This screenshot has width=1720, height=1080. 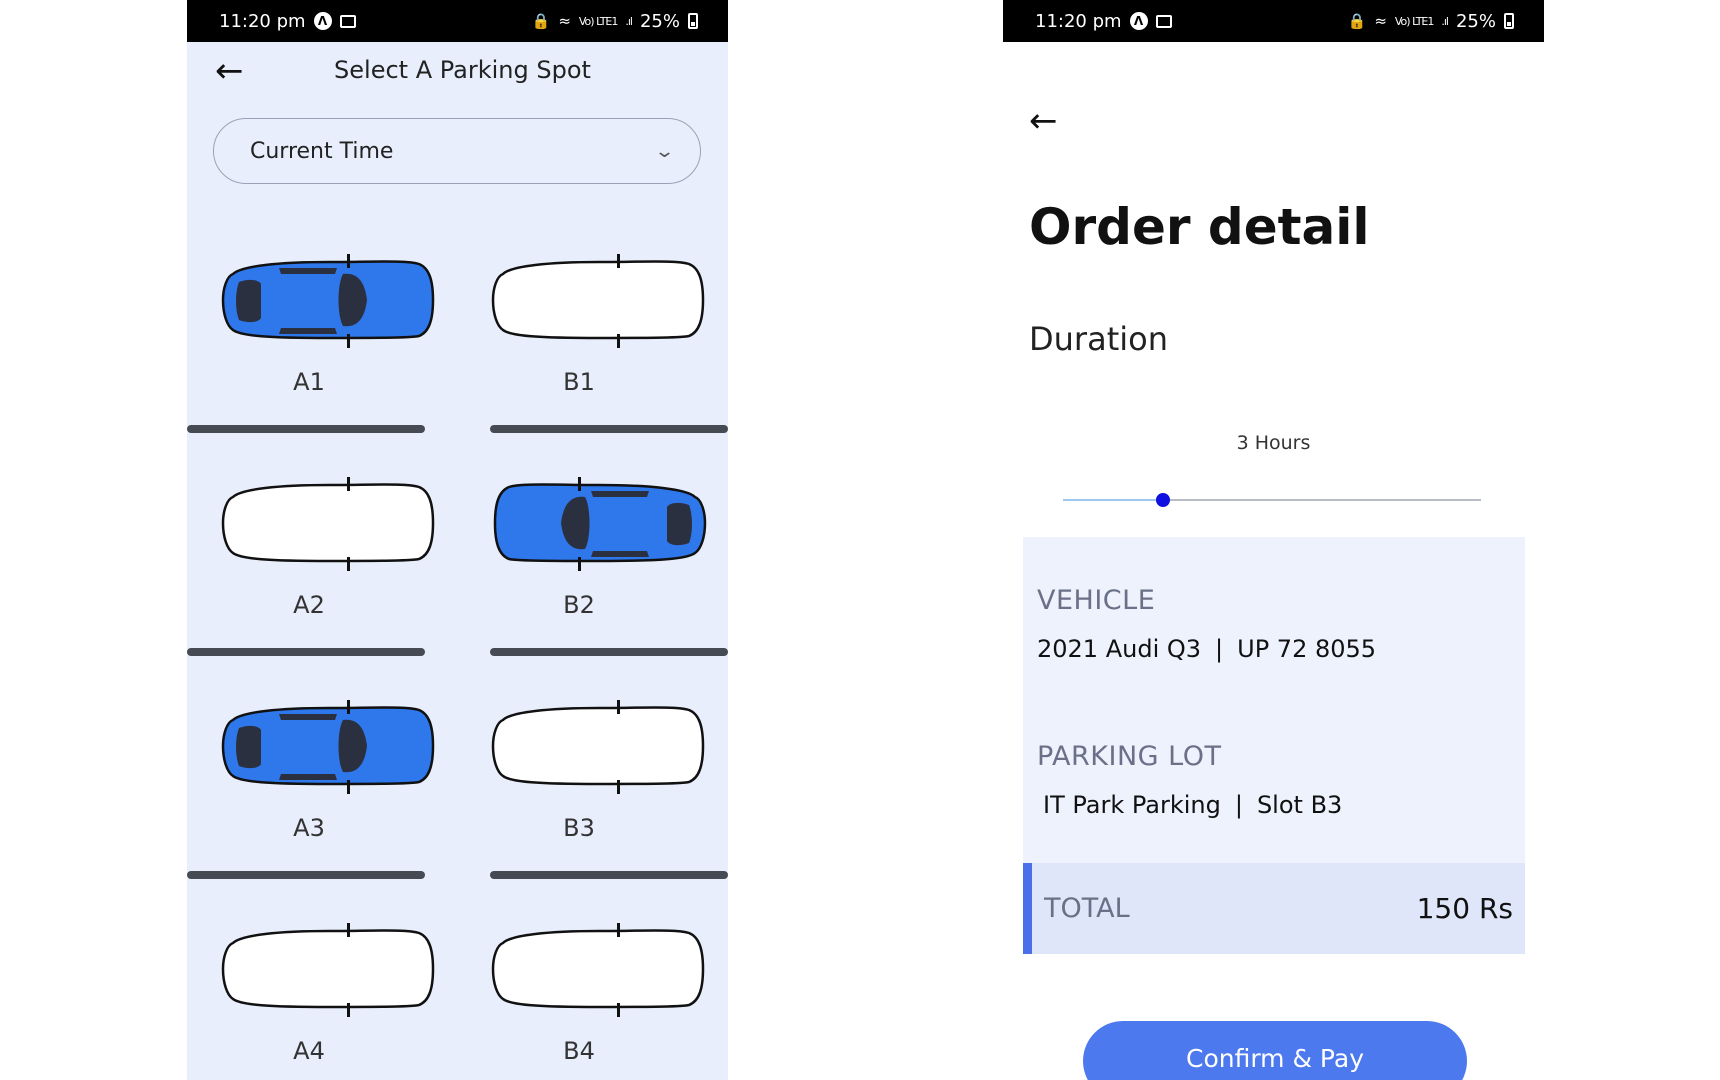 I want to click on spot-label: A2, so click(x=309, y=605).